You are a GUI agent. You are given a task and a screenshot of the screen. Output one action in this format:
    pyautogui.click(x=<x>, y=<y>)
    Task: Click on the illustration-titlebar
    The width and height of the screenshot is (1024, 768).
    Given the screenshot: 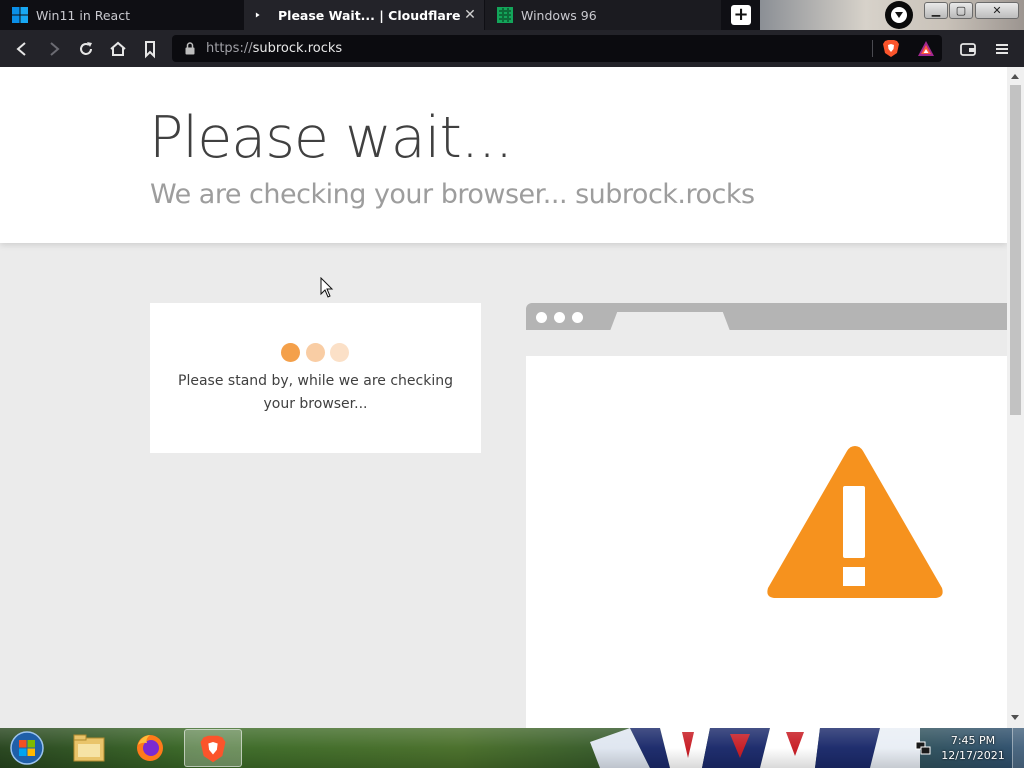 What is the action you would take?
    pyautogui.click(x=766, y=317)
    